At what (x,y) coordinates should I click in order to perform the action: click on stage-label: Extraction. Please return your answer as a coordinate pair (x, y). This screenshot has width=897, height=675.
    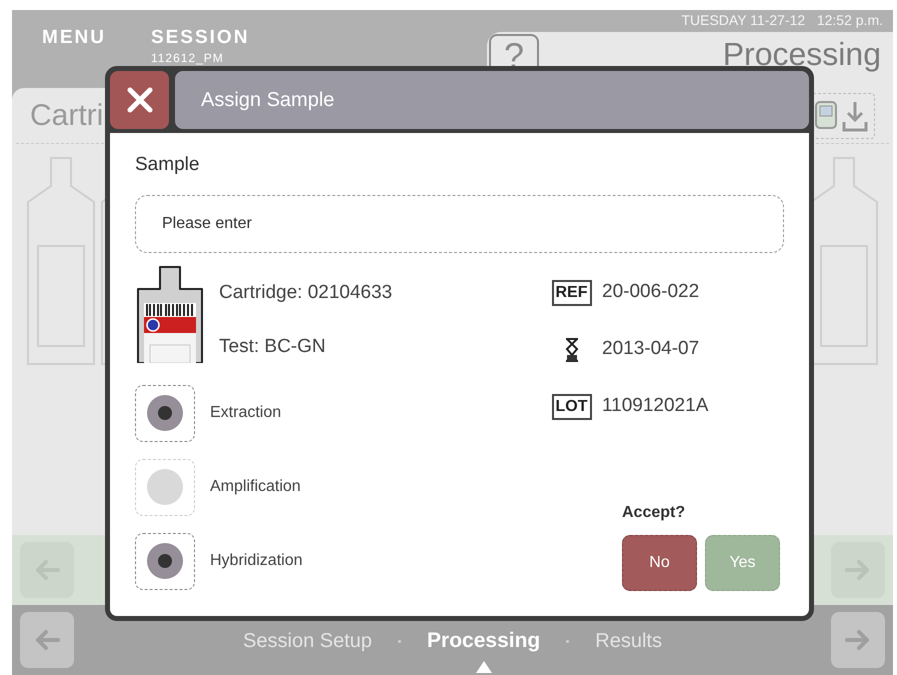
    Looking at the image, I should click on (246, 413).